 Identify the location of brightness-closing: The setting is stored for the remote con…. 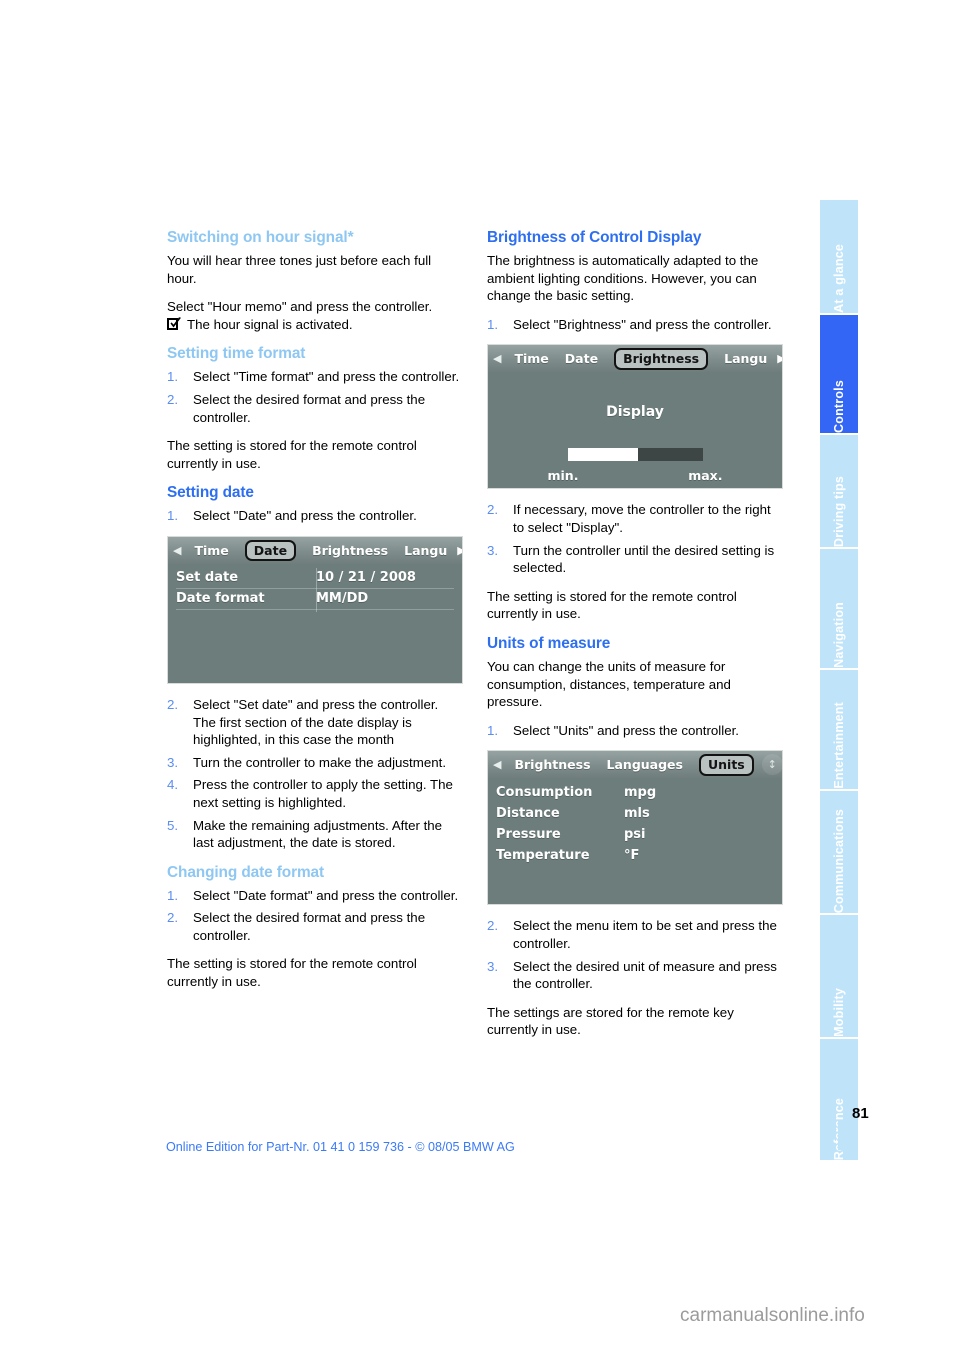
(612, 605).